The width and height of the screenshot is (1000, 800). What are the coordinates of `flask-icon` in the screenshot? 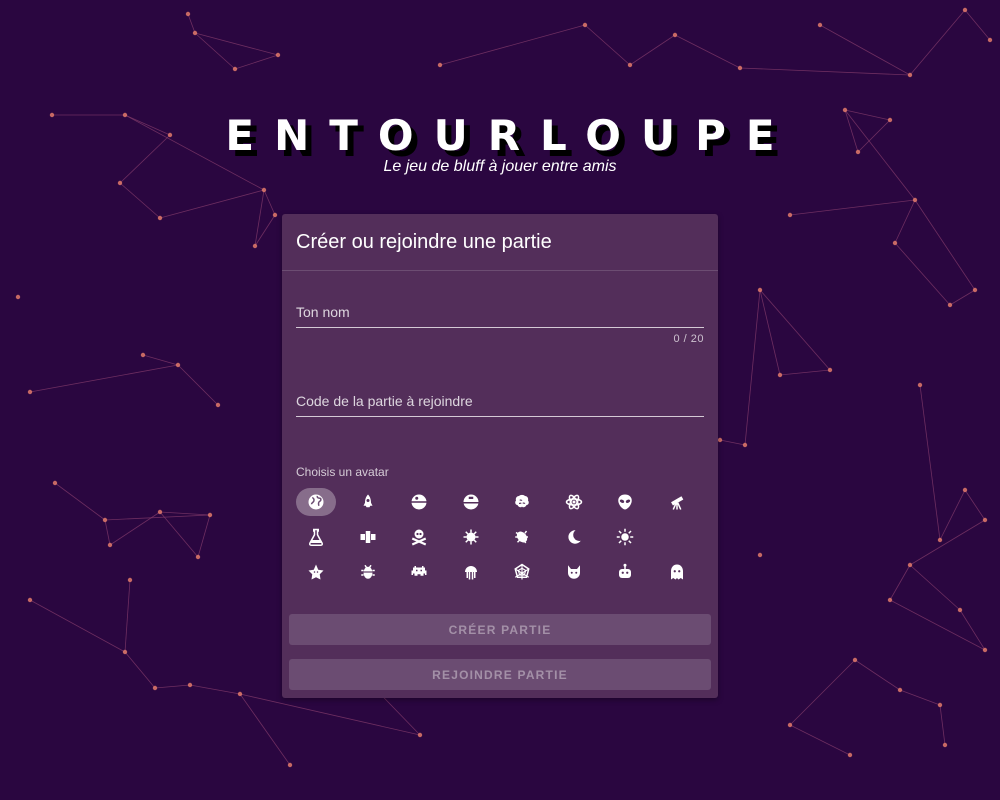 It's located at (316, 537).